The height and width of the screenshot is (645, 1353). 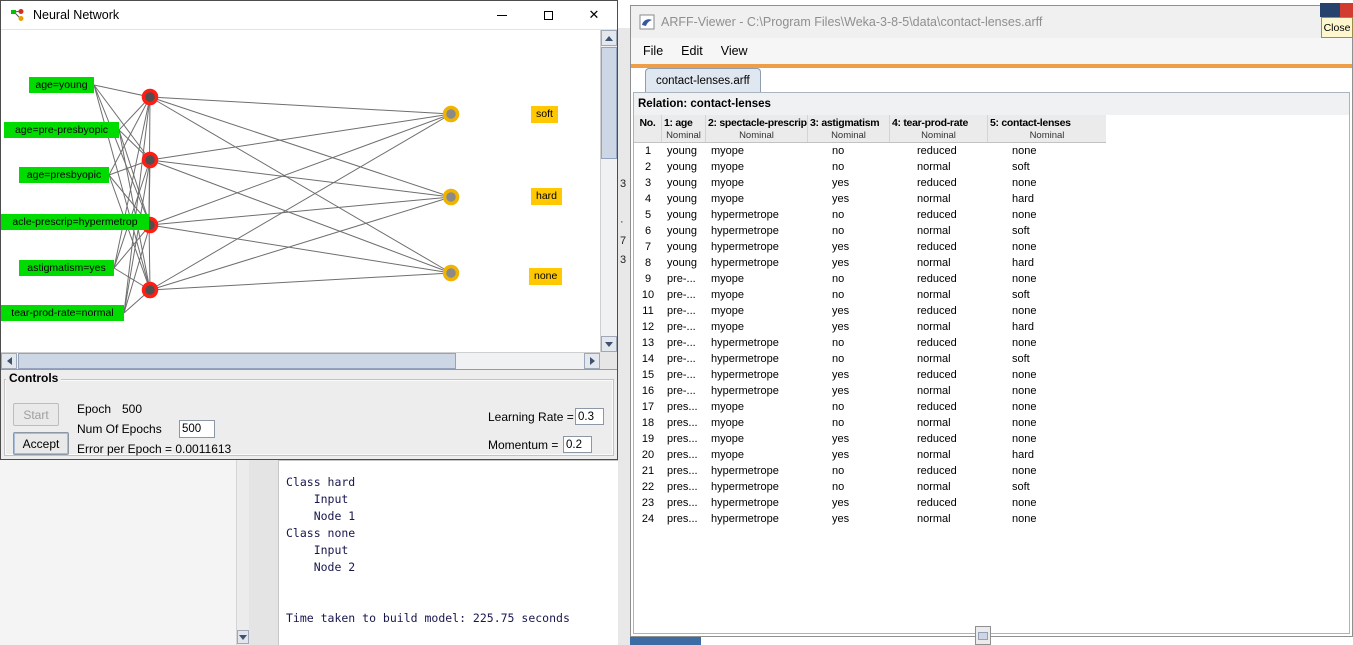 I want to click on row-number-cell: 2, so click(x=648, y=167).